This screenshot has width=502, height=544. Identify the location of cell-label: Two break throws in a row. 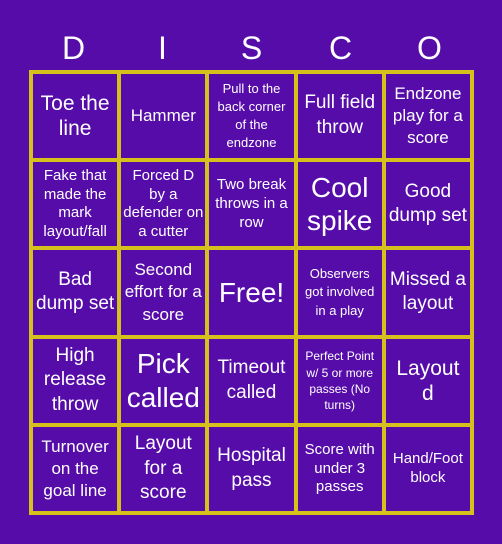
(251, 203).